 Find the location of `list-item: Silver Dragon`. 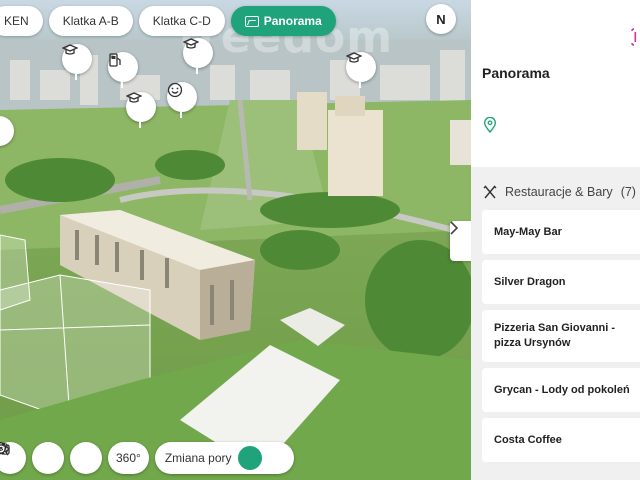

list-item: Silver Dragon is located at coordinates (561, 282).